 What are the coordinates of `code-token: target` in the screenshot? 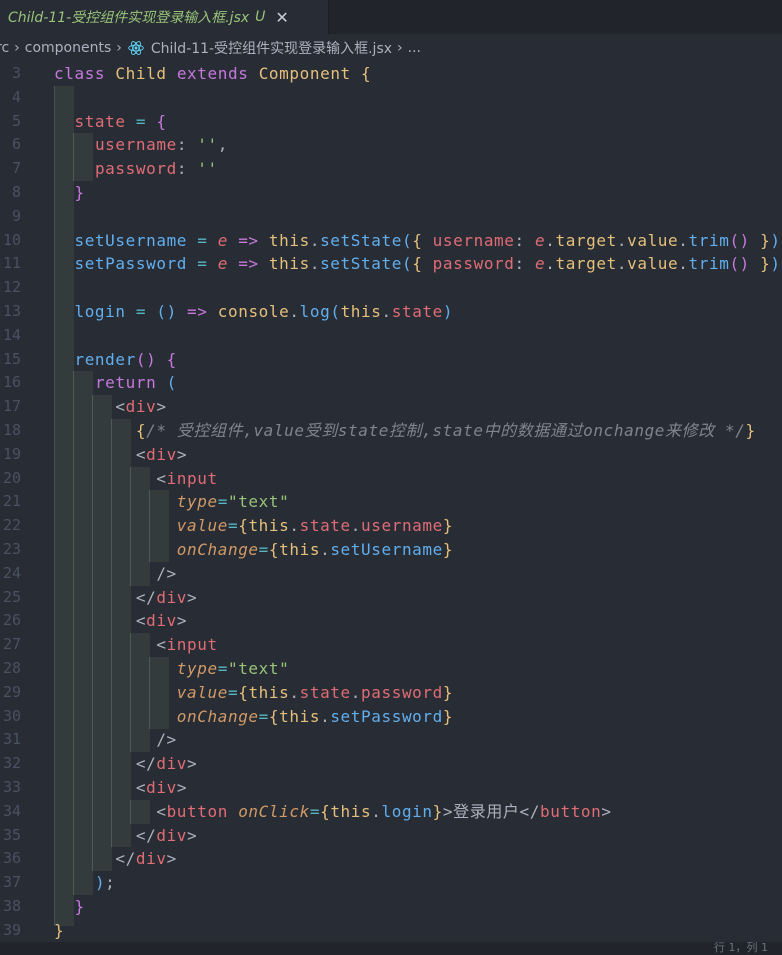 It's located at (586, 264).